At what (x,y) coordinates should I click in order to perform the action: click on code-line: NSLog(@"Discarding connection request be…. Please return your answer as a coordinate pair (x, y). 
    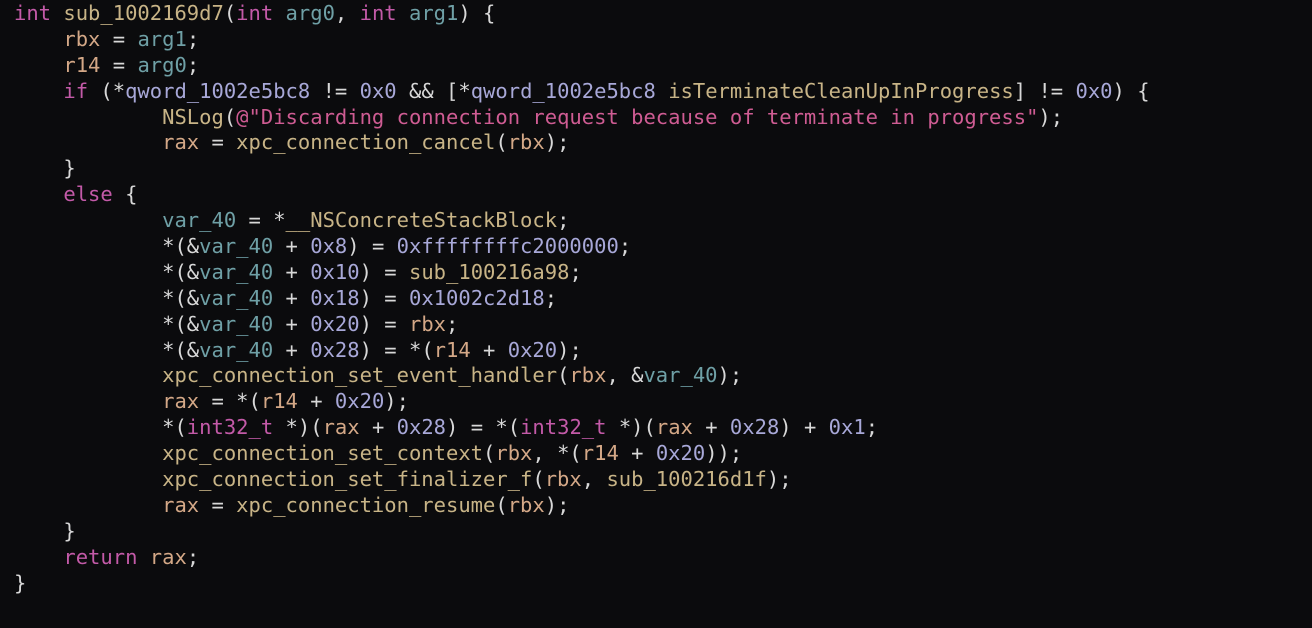
    Looking at the image, I should click on (659, 118).